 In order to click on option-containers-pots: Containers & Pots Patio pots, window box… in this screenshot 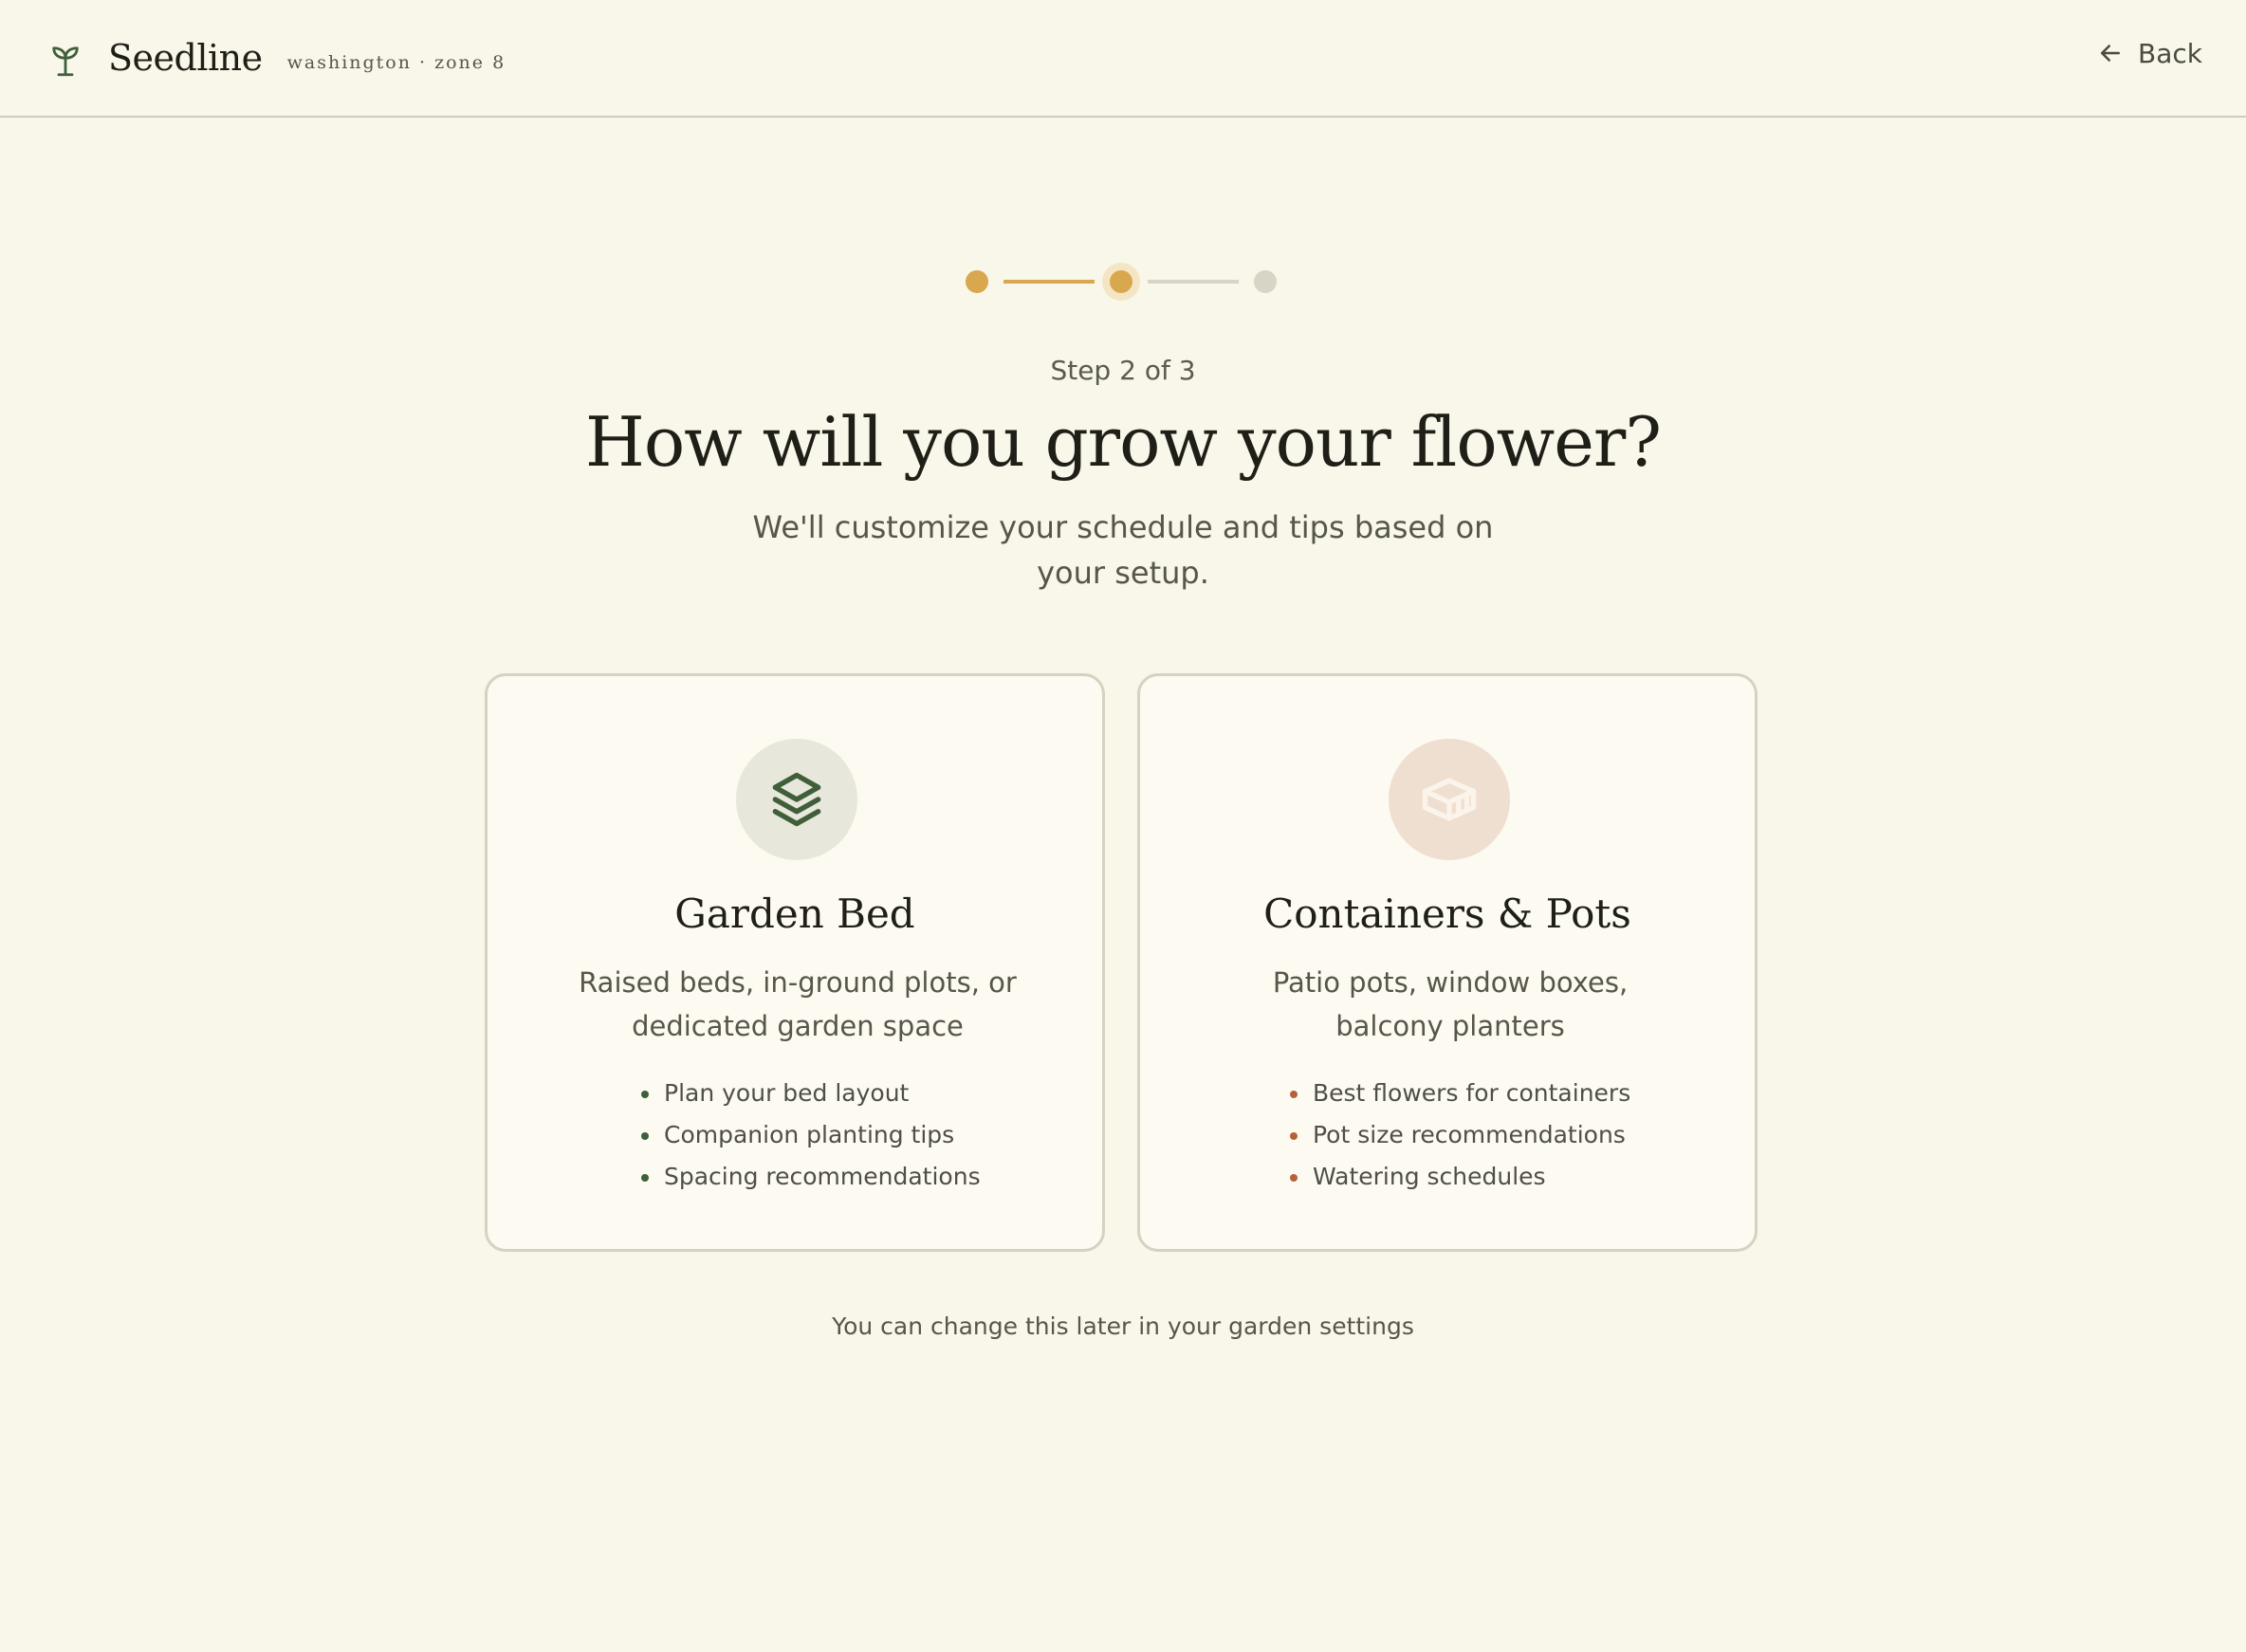, I will do `click(1447, 962)`.